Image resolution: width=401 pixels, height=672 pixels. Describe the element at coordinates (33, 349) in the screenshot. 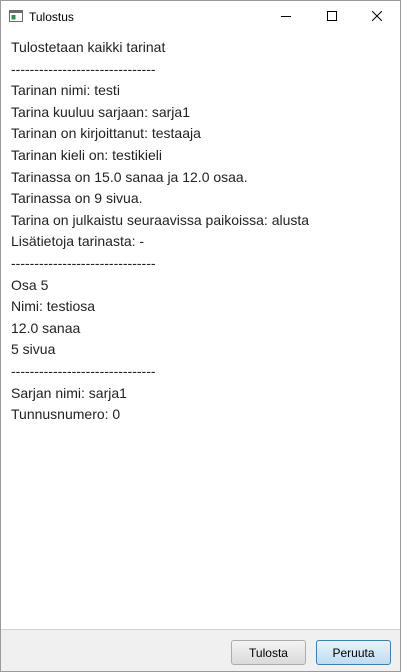

I see `report-line: 5 sivua` at that location.